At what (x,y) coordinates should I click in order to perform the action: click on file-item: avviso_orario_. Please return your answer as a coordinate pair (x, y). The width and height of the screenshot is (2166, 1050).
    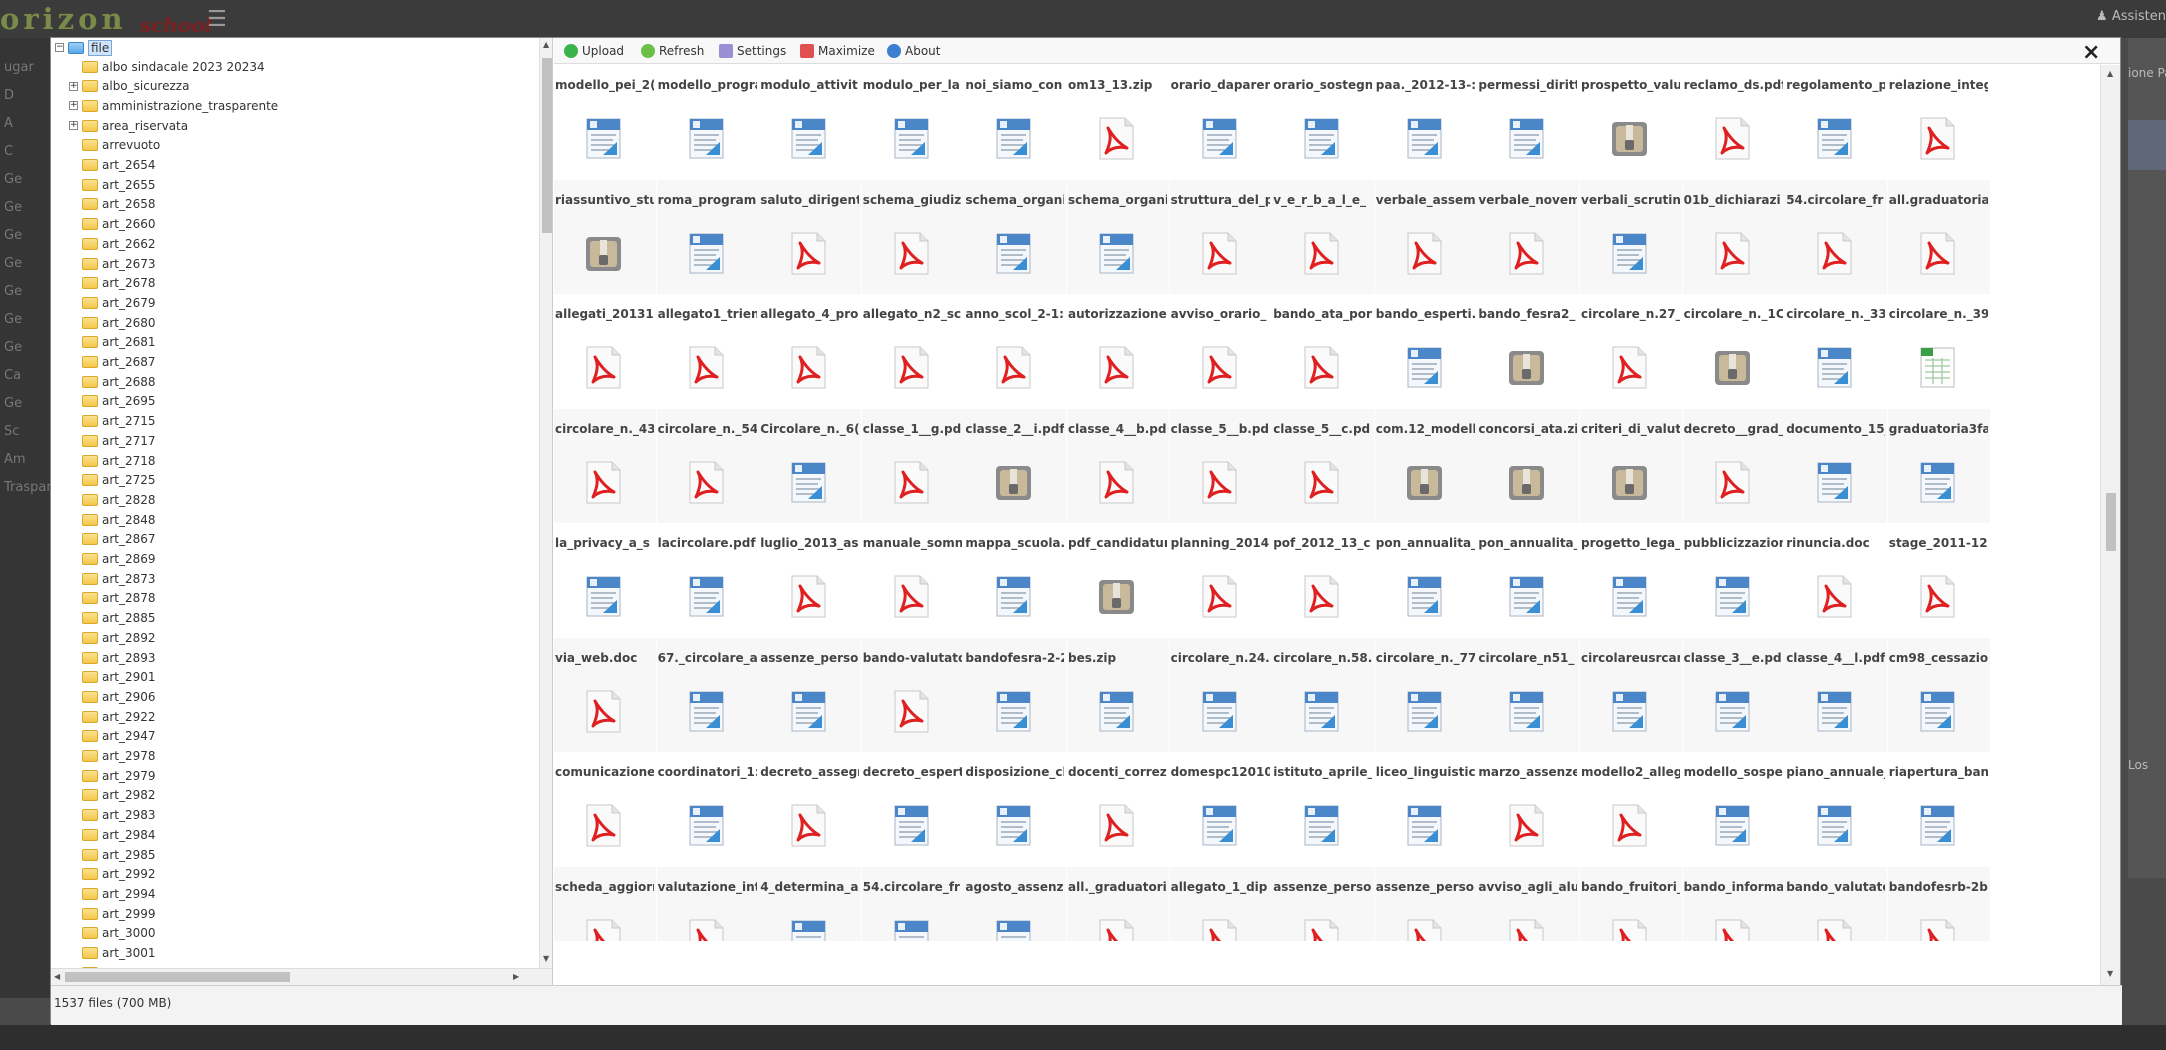
    Looking at the image, I should click on (1220, 351).